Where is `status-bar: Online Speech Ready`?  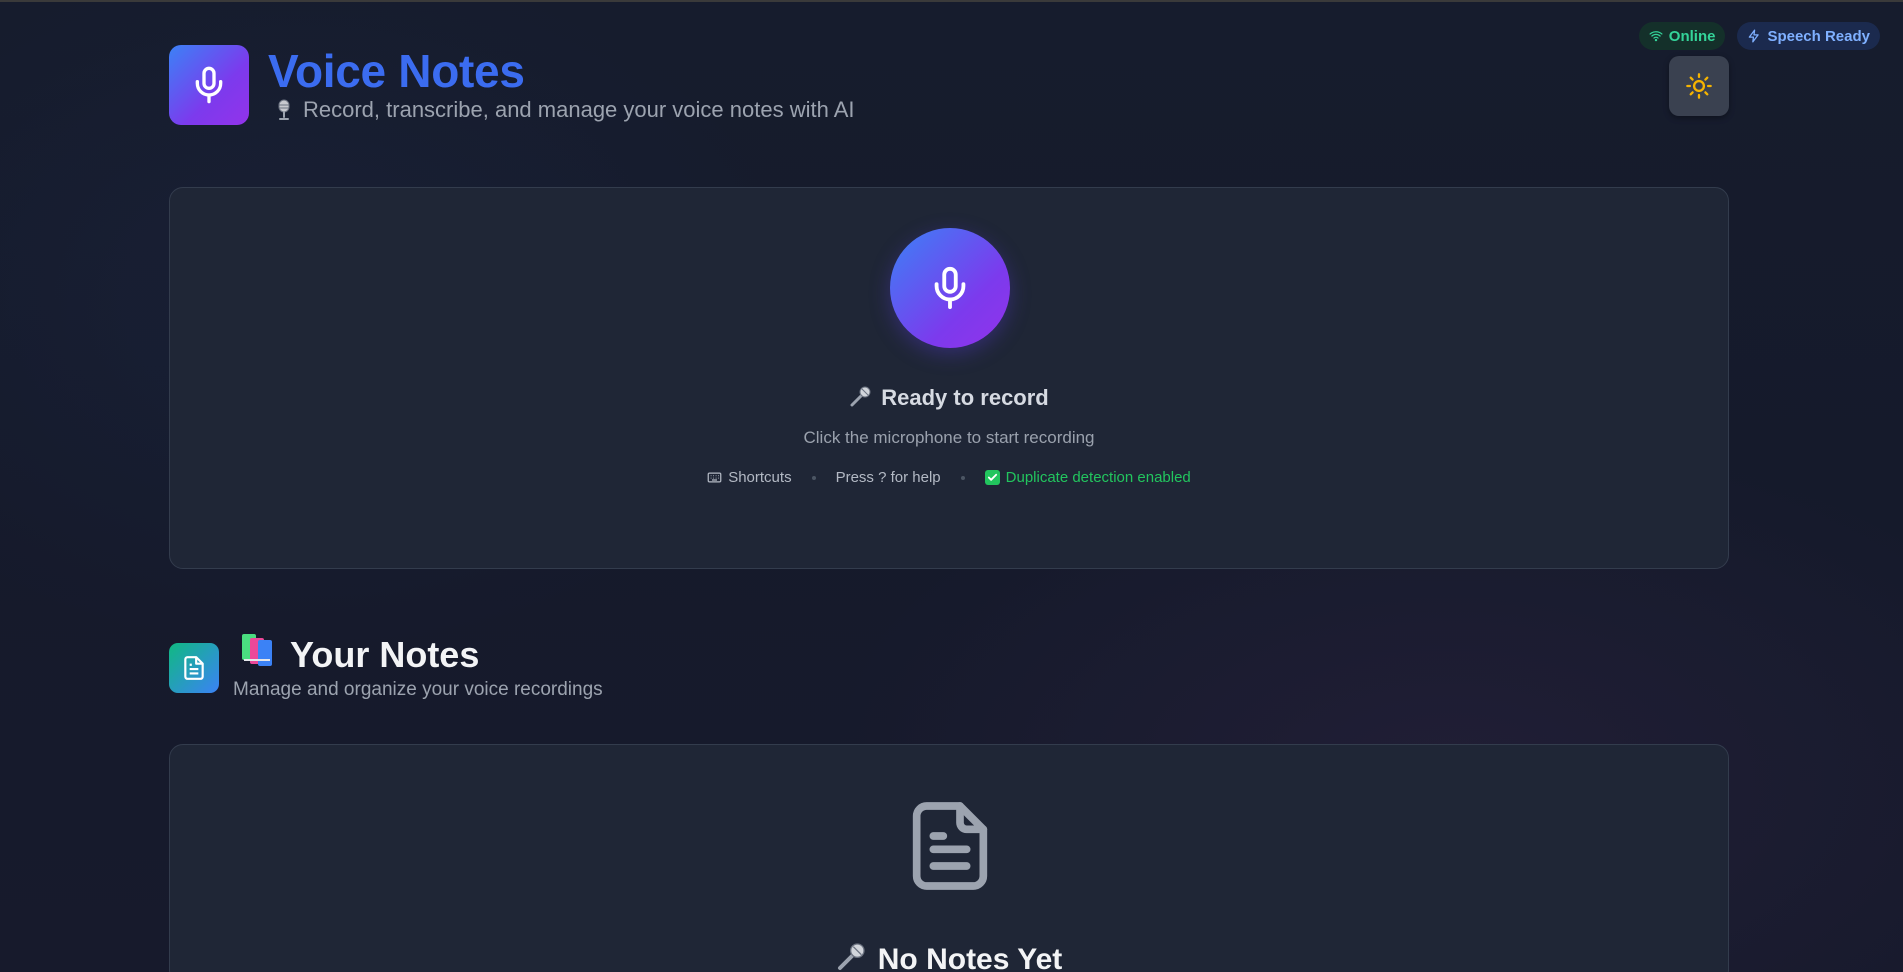
status-bar: Online Speech Ready is located at coordinates (1759, 36).